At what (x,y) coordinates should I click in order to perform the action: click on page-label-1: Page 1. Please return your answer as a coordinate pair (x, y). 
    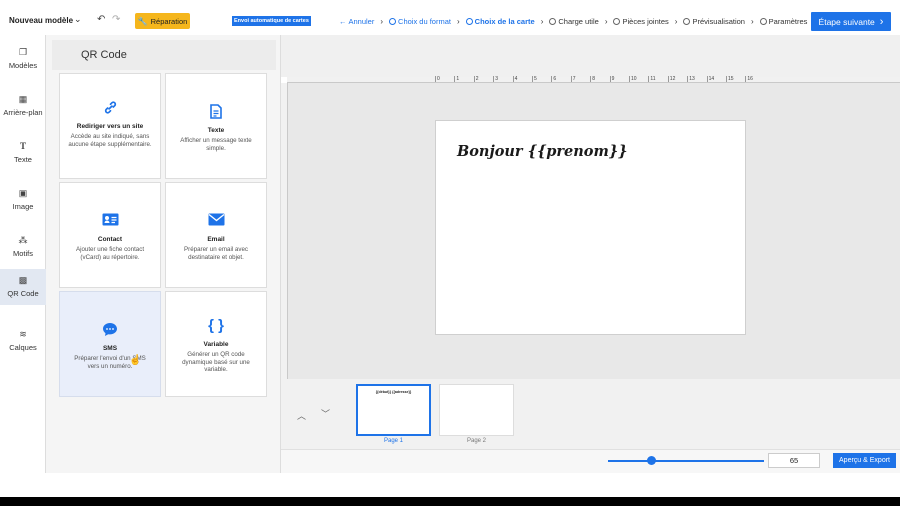
    Looking at the image, I should click on (393, 441).